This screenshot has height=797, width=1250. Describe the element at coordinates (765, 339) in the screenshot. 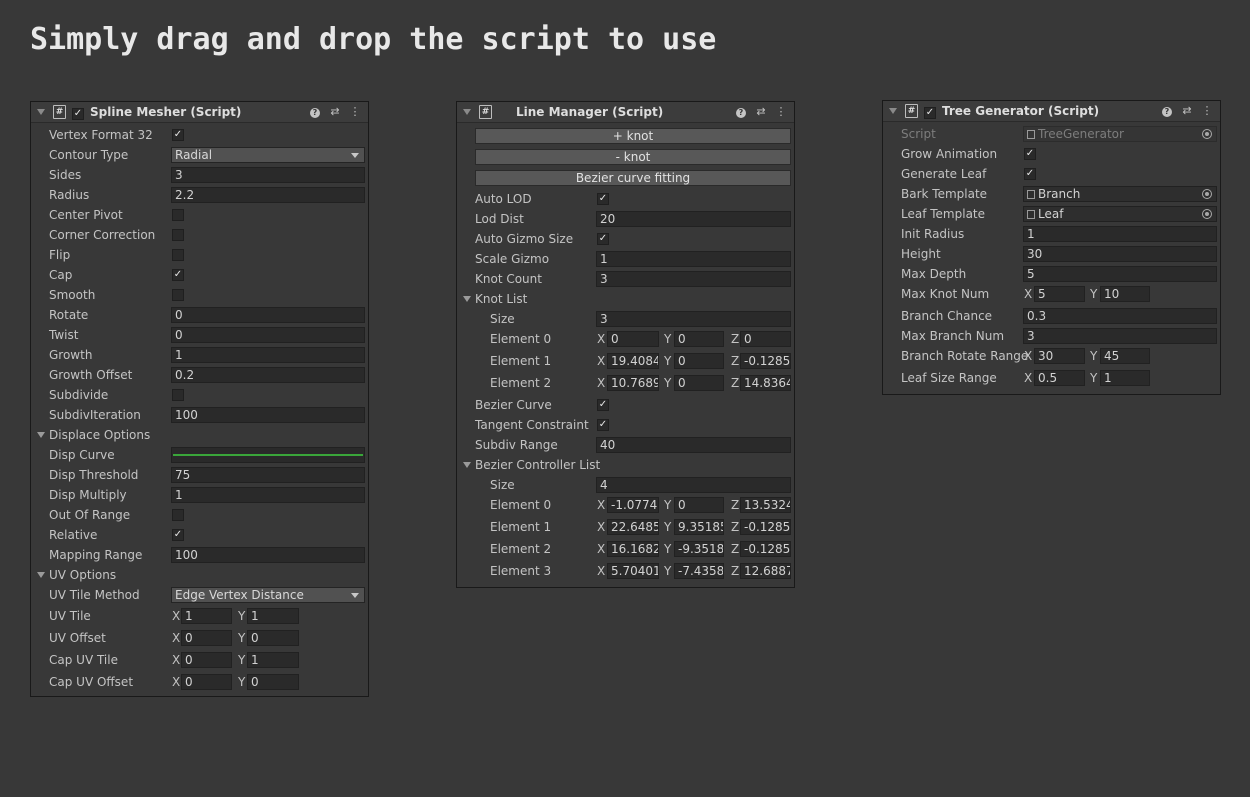

I see `knot-0-z-field: 0` at that location.